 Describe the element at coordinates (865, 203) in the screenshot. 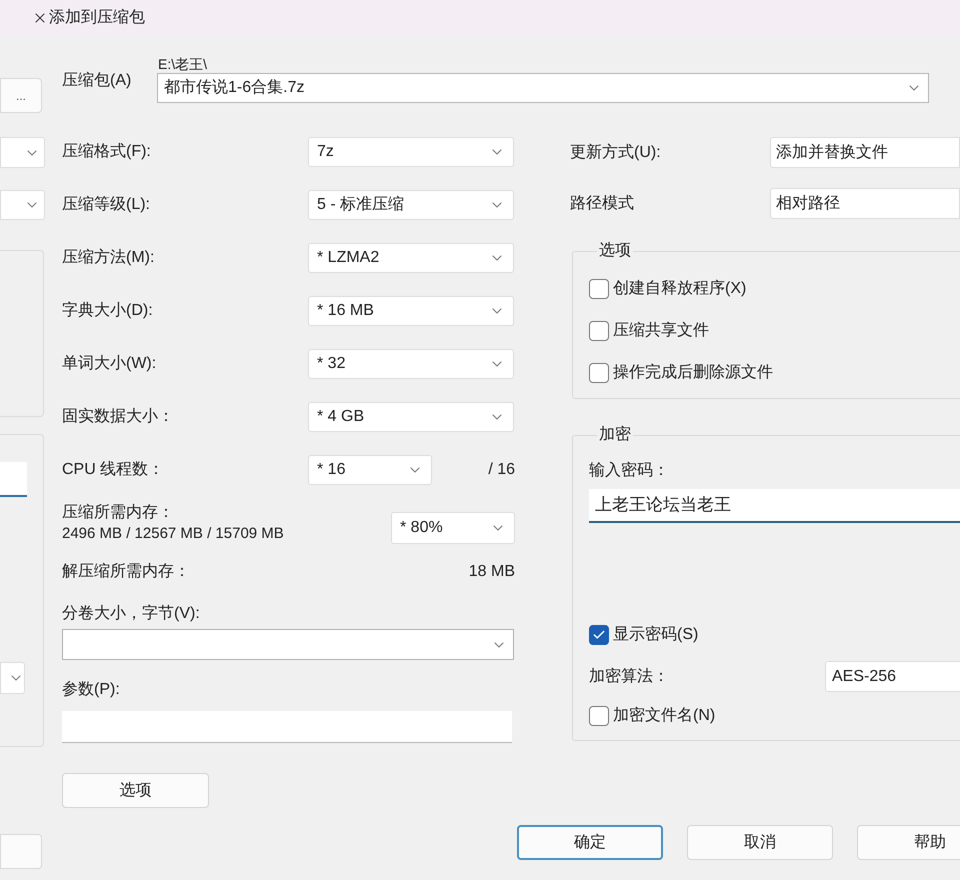

I see `dropdown: 相对路径` at that location.